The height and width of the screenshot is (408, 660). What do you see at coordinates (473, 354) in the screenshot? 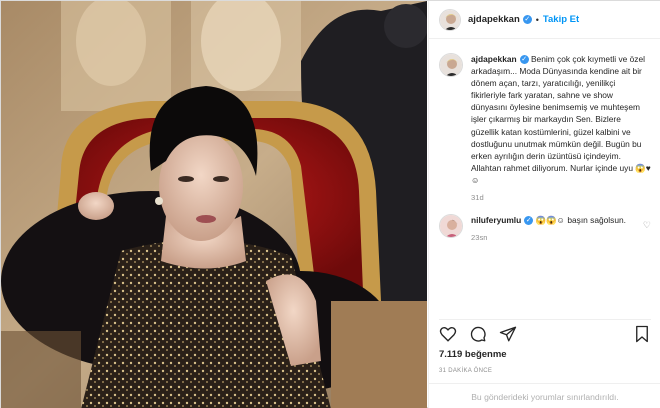
I see `likes-count: 7.119 beğenme` at bounding box center [473, 354].